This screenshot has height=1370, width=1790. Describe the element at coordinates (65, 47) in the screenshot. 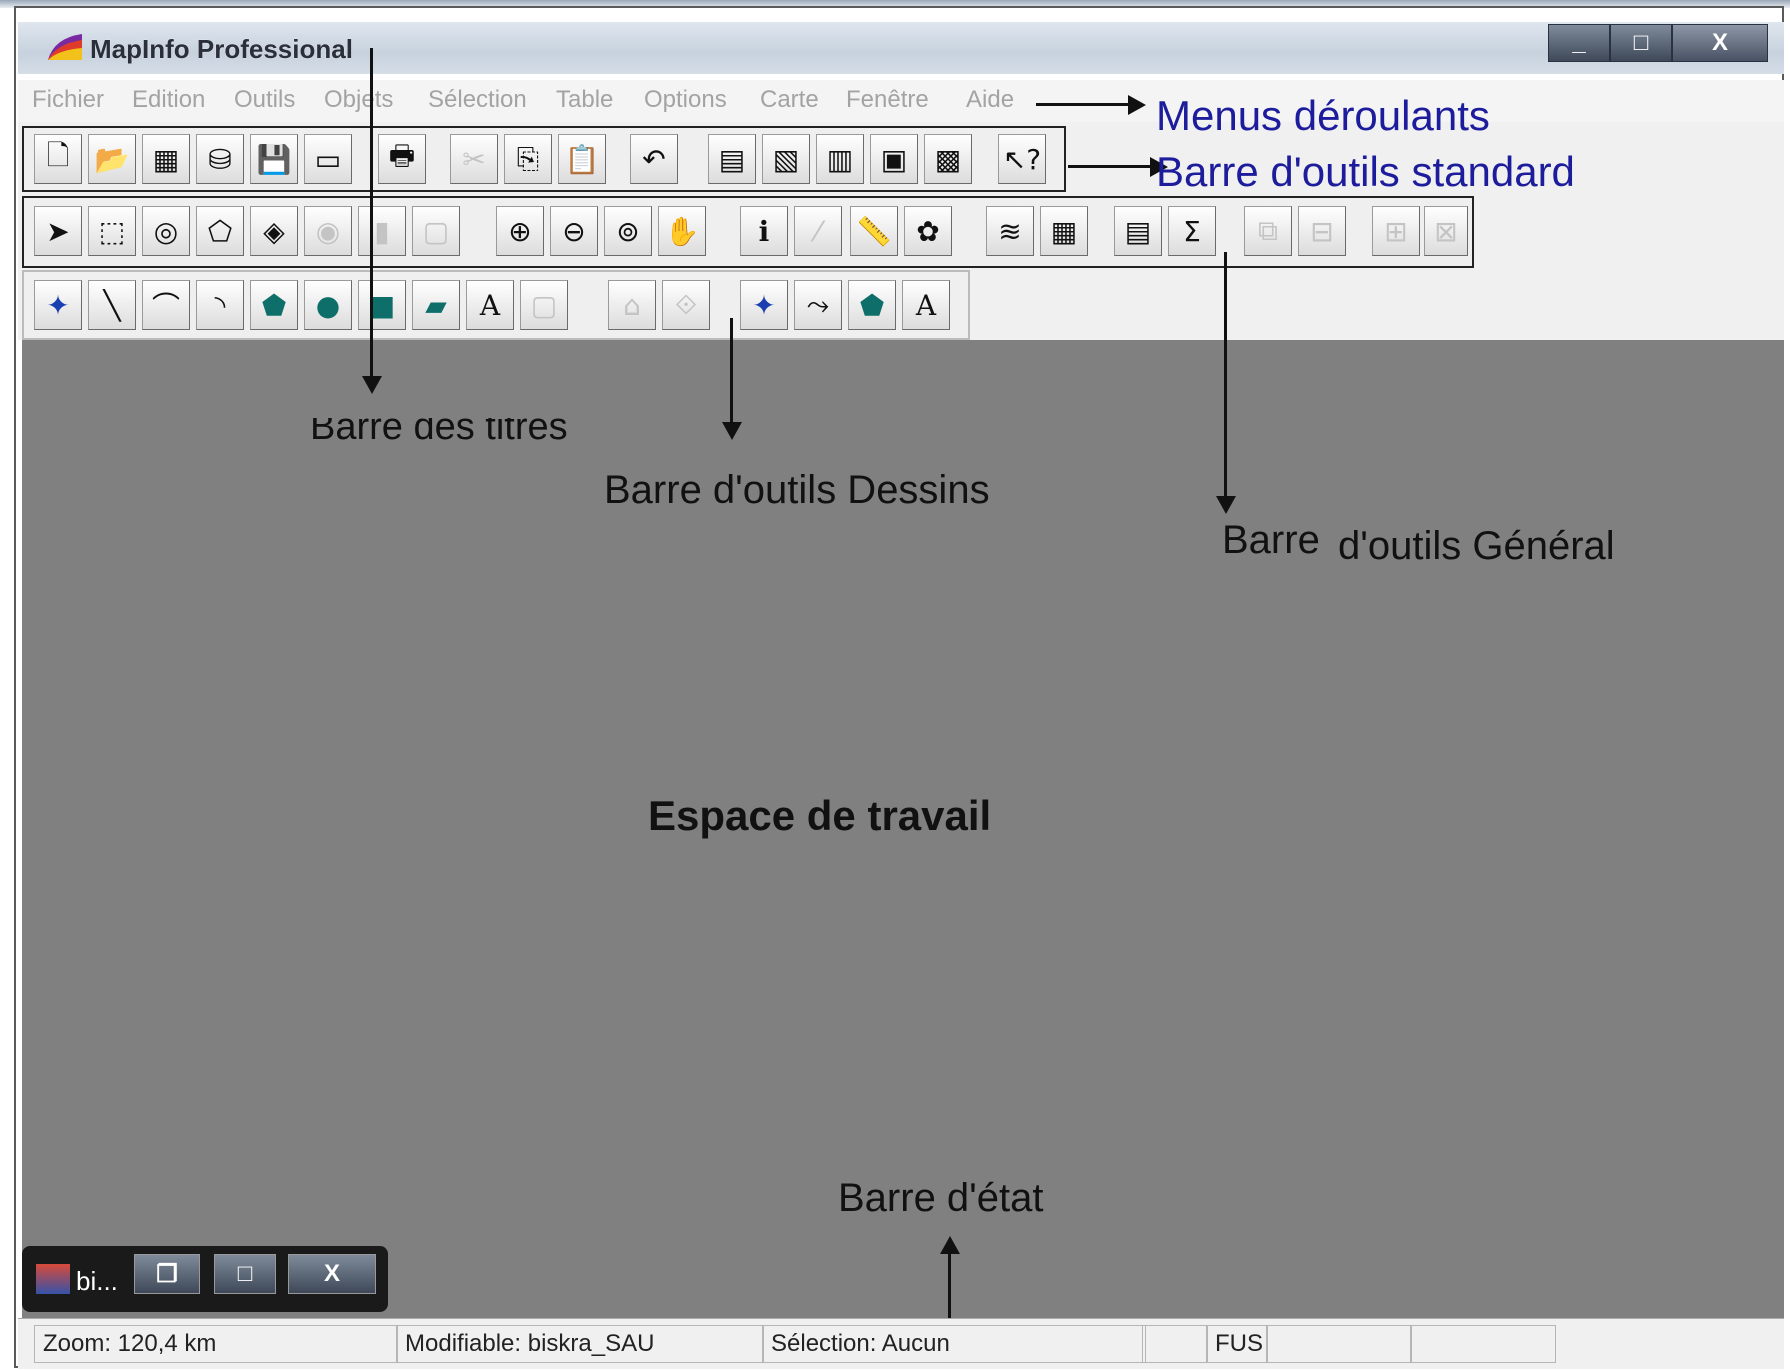

I see `app-logo-icon` at that location.